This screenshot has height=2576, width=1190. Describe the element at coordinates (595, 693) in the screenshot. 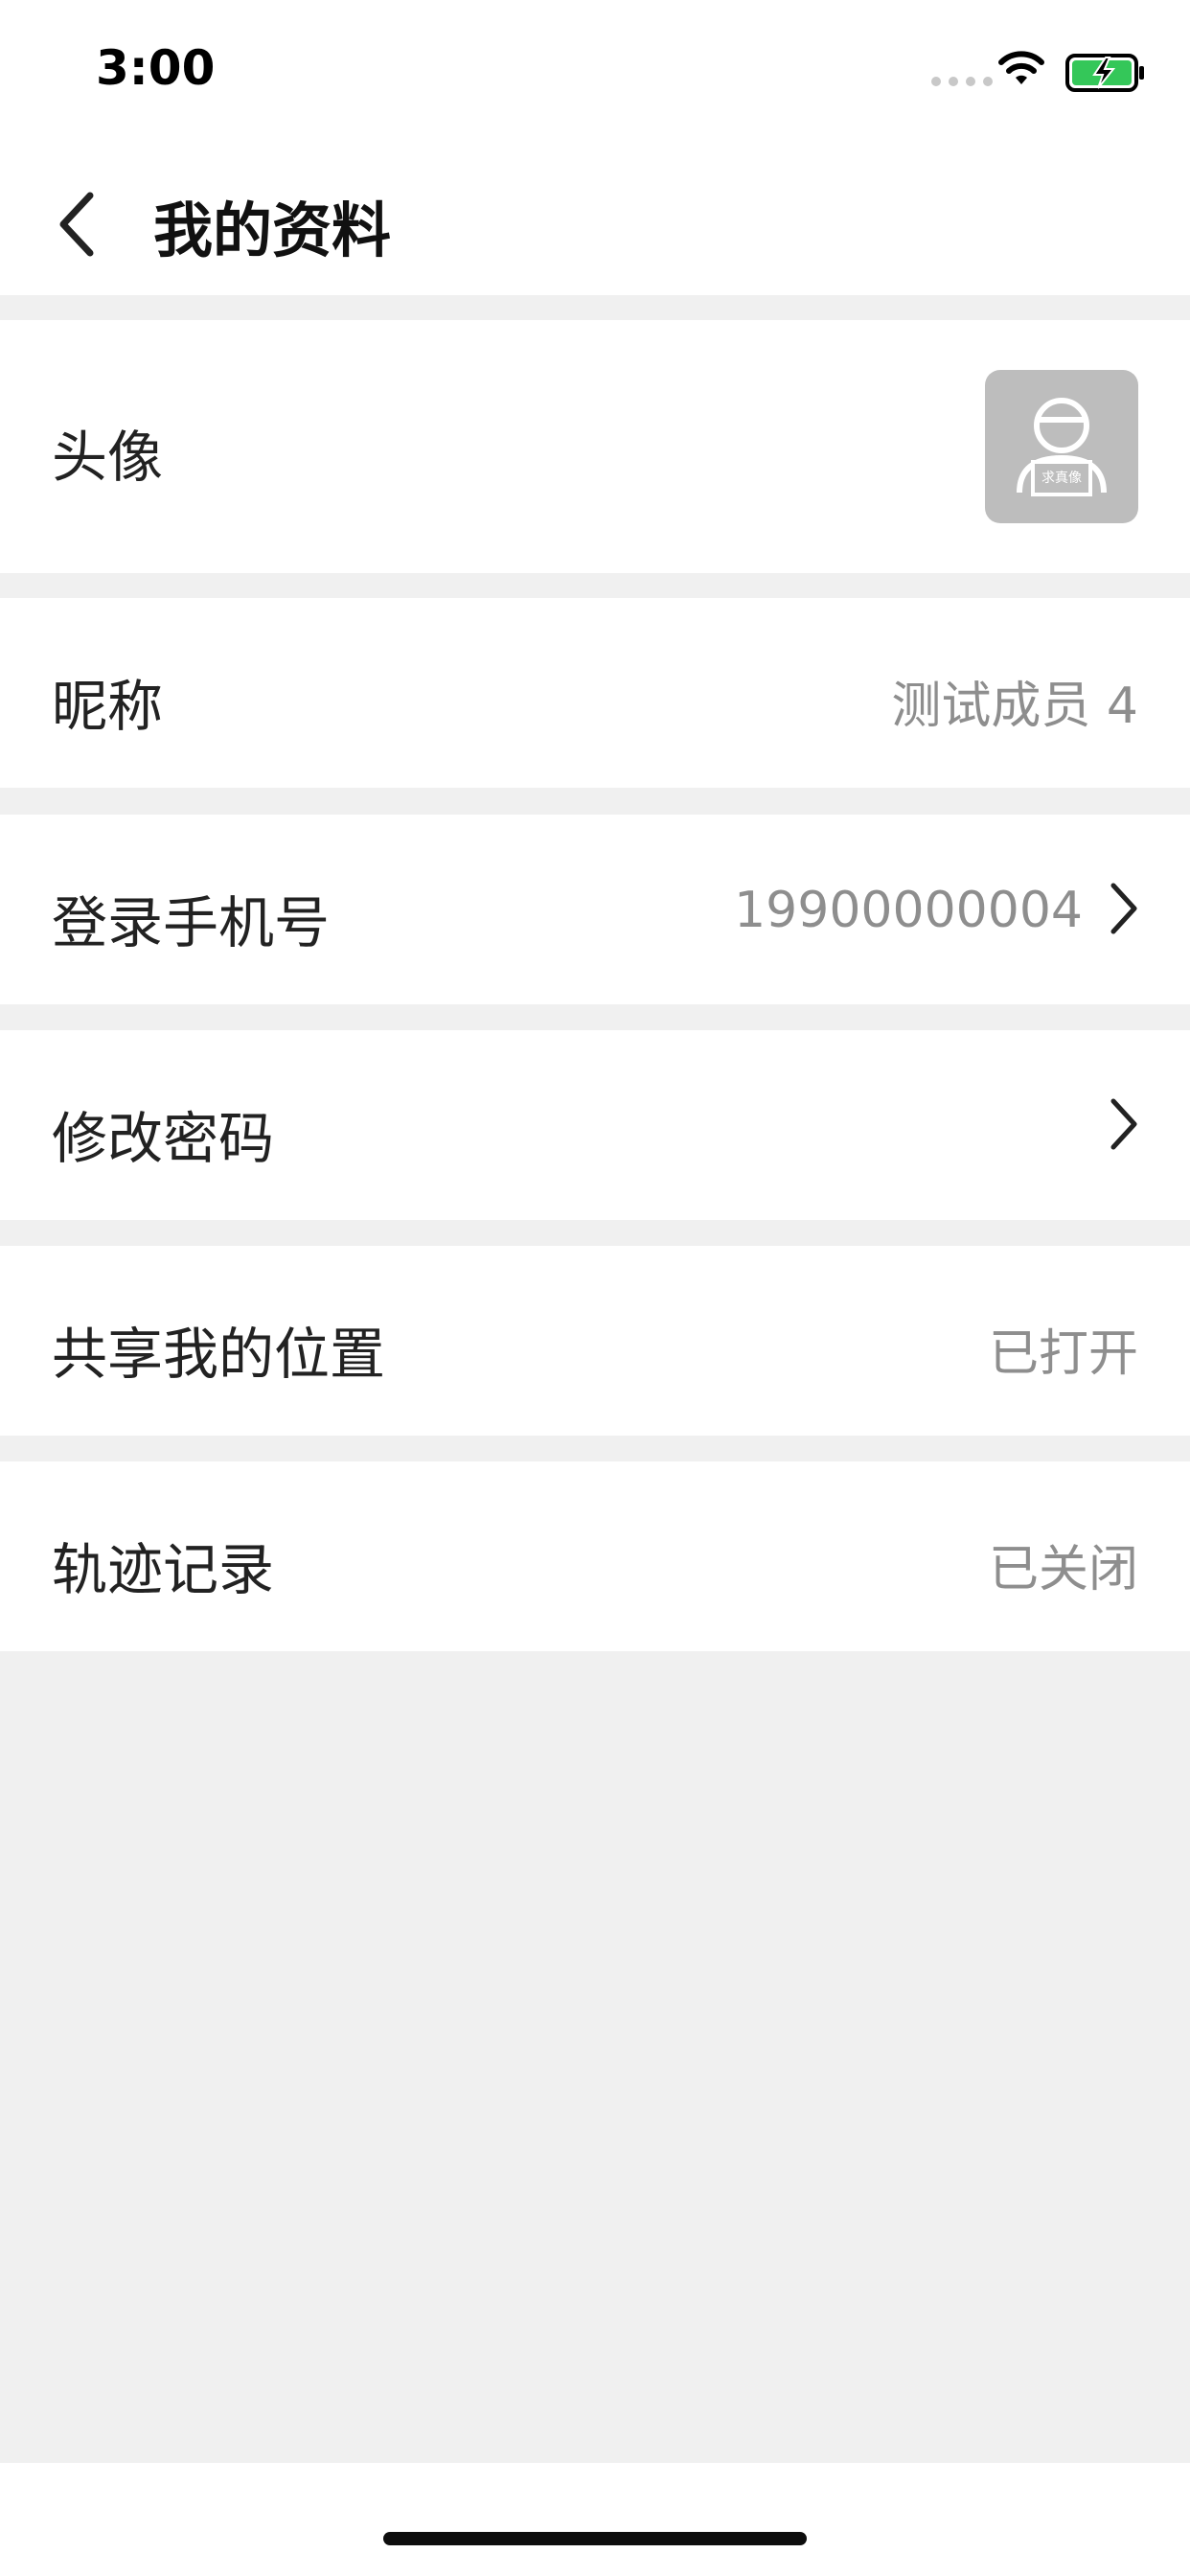

I see `row-nickname: 昵称 测试成员 4` at that location.